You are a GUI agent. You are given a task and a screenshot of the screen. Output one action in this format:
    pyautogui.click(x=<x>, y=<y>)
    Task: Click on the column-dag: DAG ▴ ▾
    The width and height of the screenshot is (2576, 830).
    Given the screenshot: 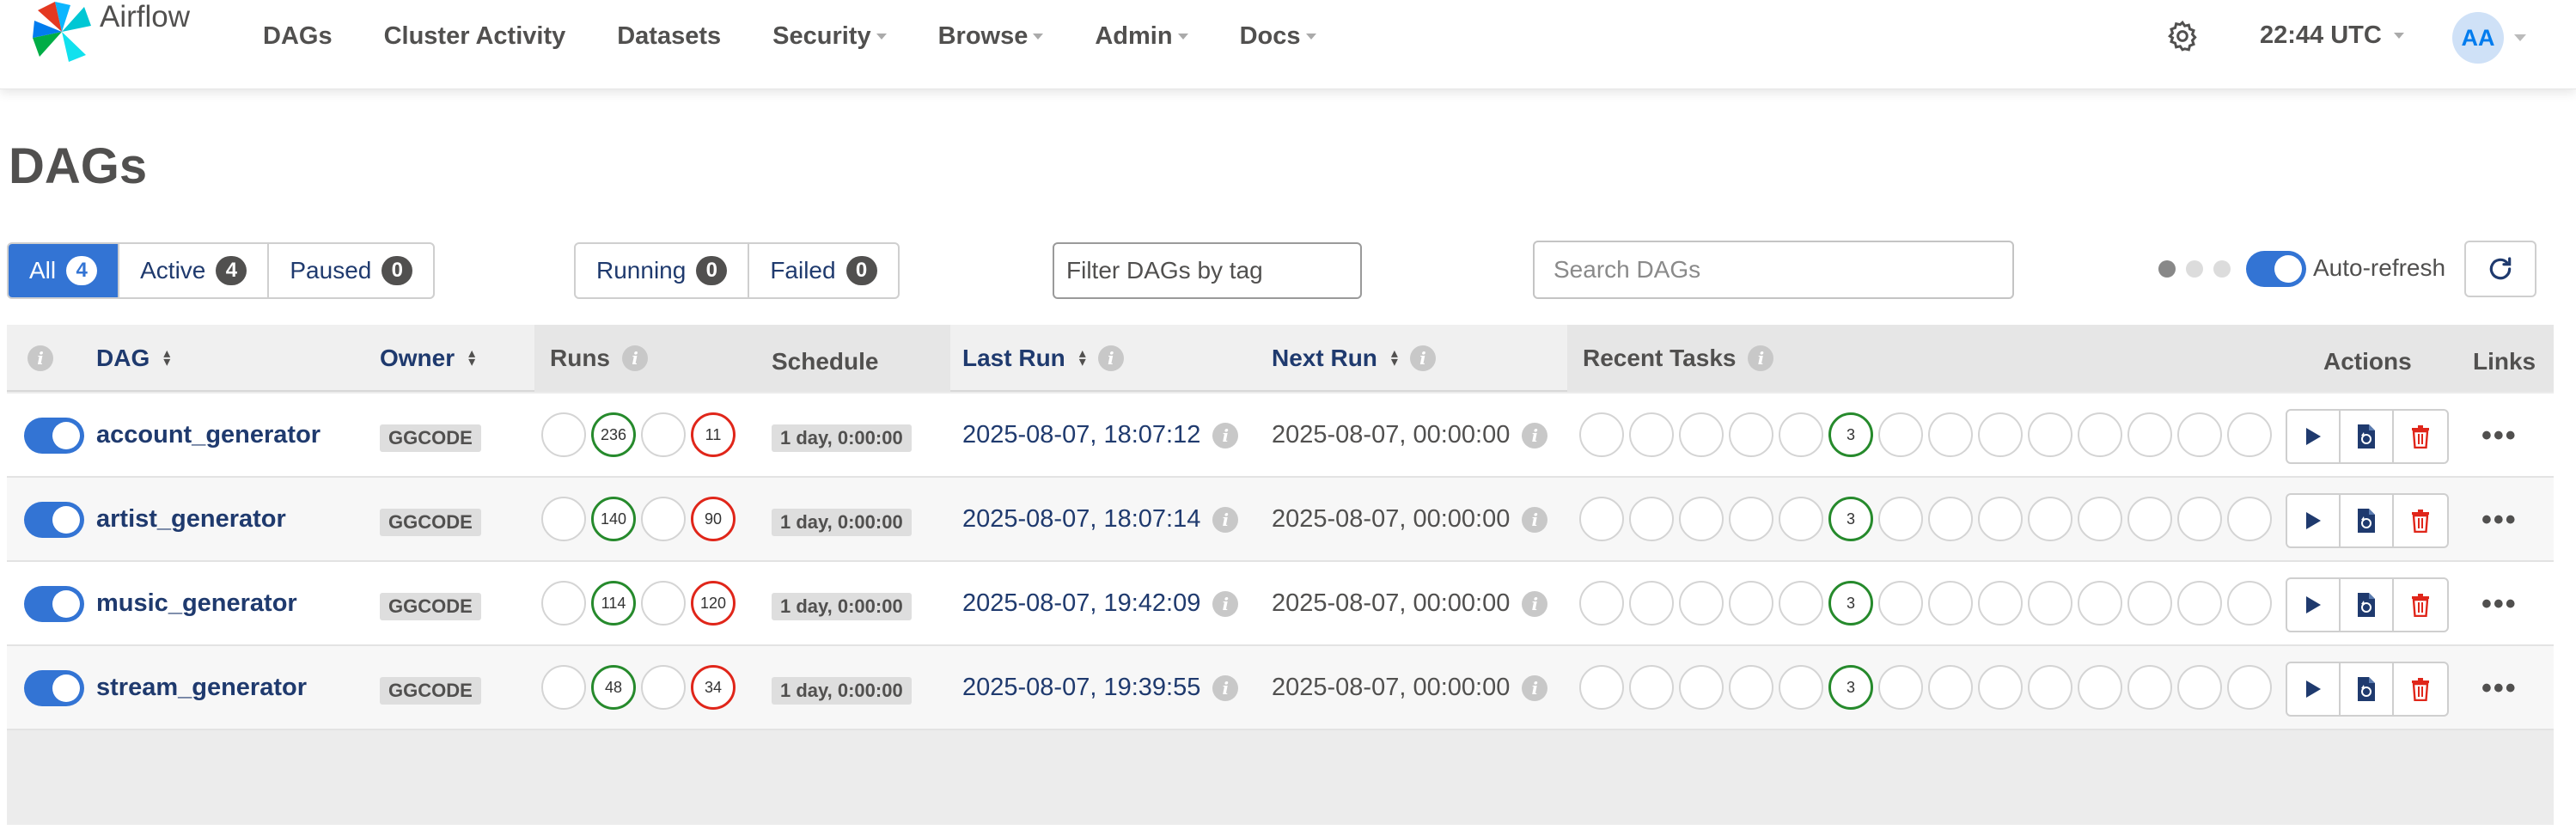 What is the action you would take?
    pyautogui.click(x=133, y=358)
    